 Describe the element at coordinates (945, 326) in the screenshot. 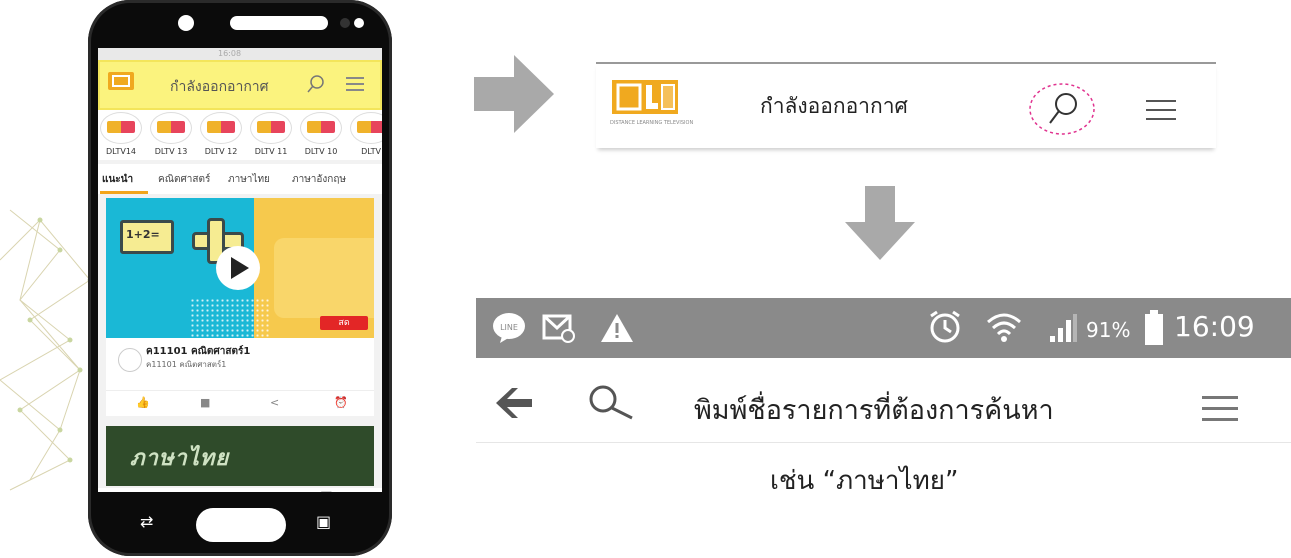

I see `alarm-clock-icon` at that location.